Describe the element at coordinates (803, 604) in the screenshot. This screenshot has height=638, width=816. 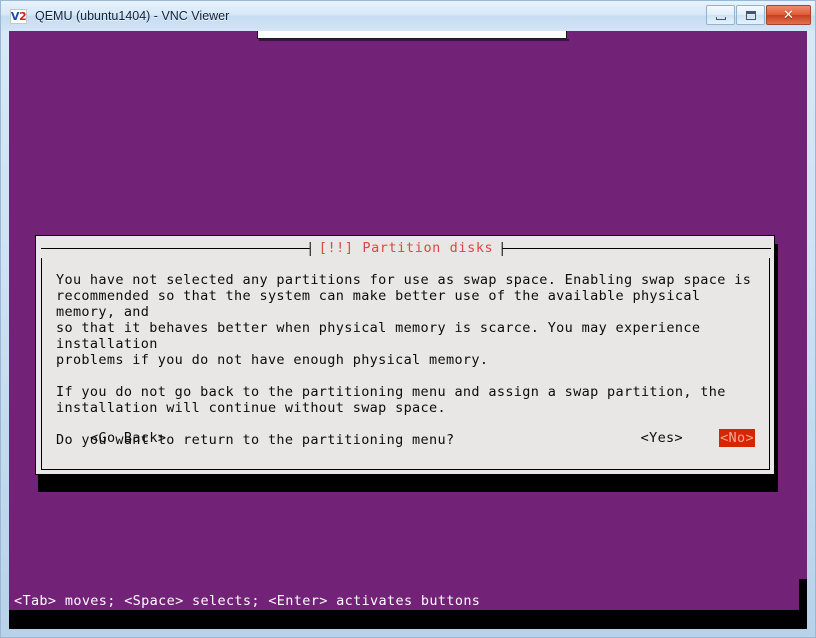
I see `screen-right-band` at that location.